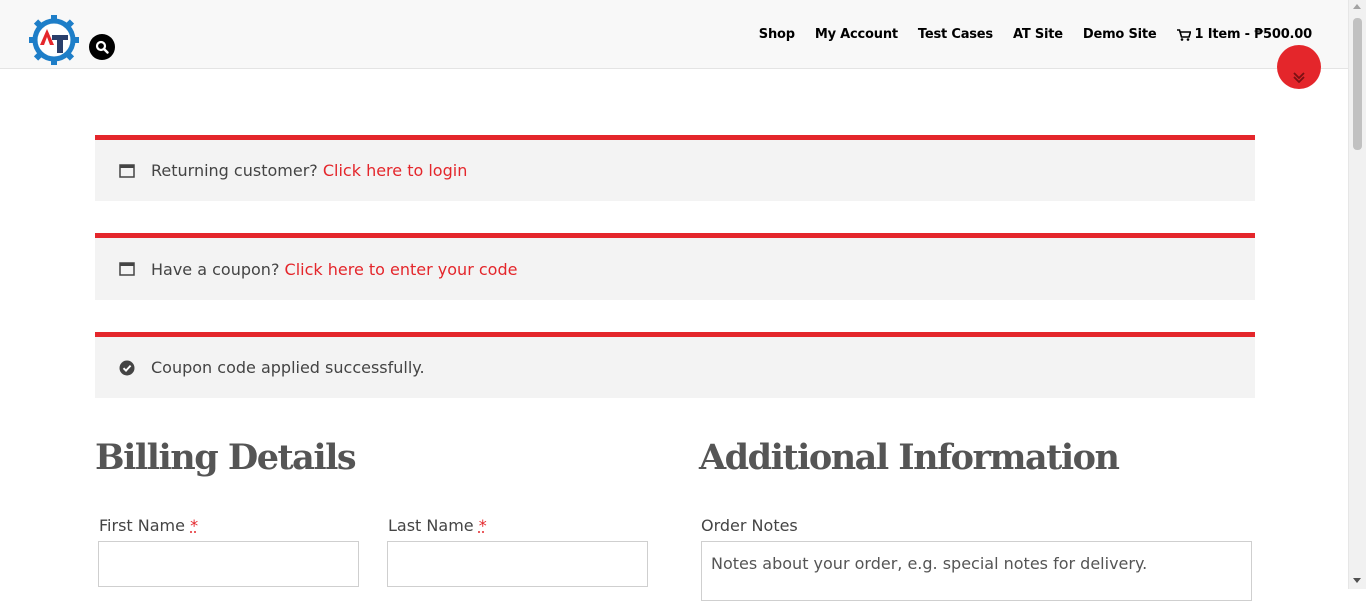 This screenshot has height=601, width=1366. I want to click on enter-coupon-link: Click here to enter your code, so click(401, 269).